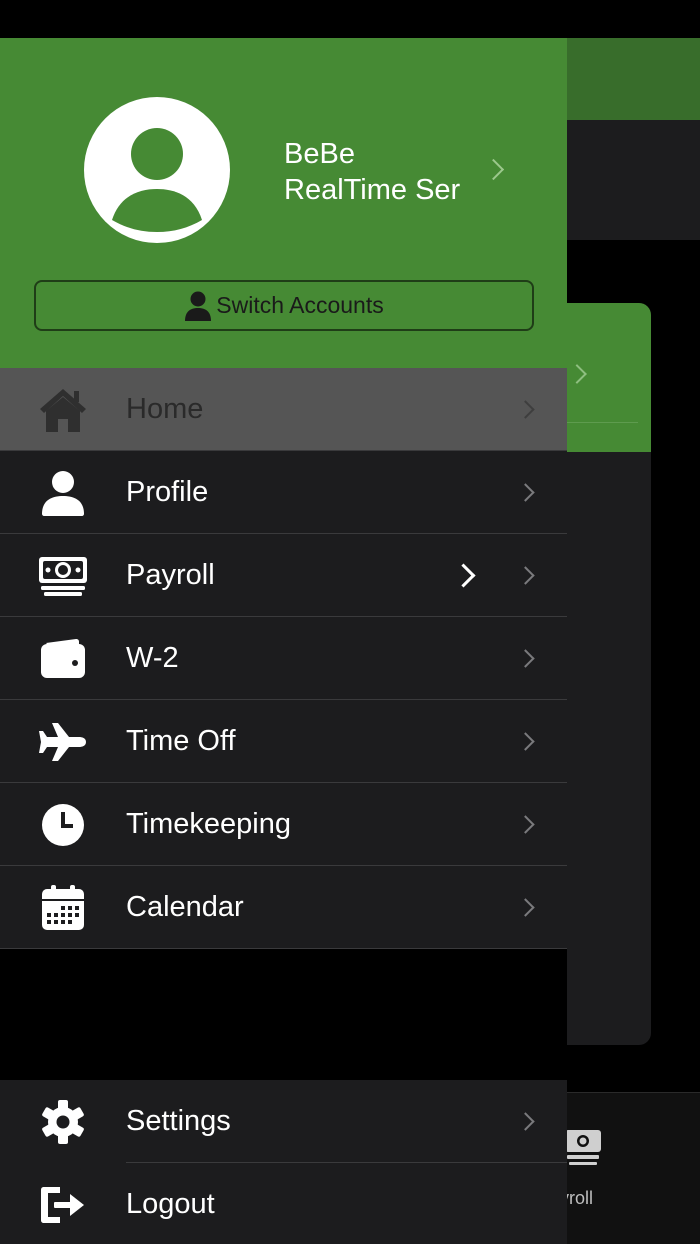 This screenshot has height=1244, width=700. I want to click on background-nav-bar, so click(633, 180).